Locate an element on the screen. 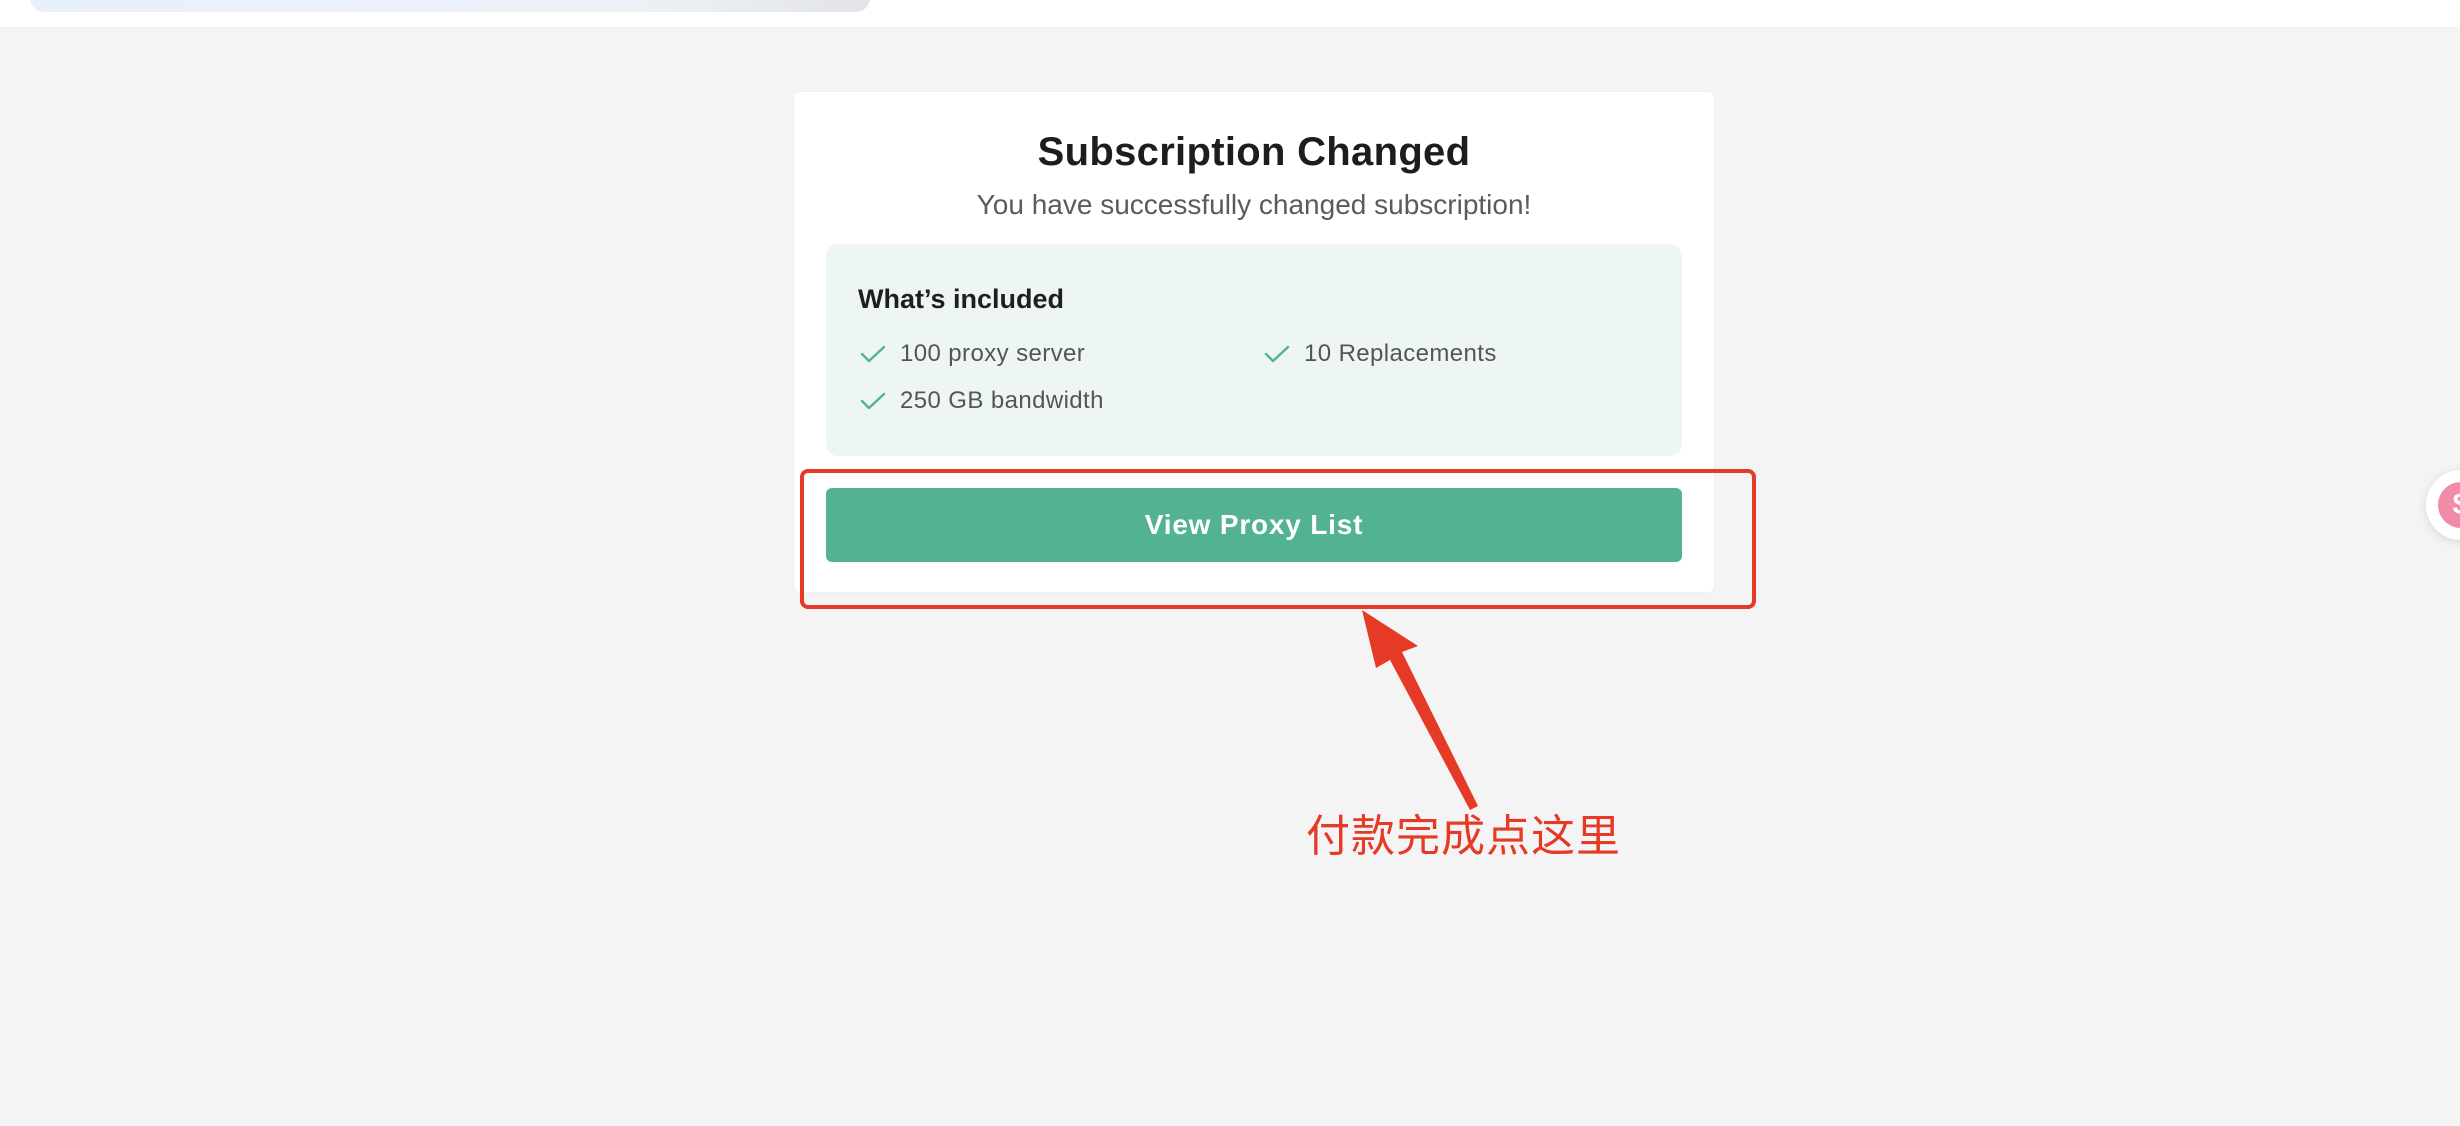 The width and height of the screenshot is (2460, 1126). feature-item: 250 GB bandwidth is located at coordinates (982, 401).